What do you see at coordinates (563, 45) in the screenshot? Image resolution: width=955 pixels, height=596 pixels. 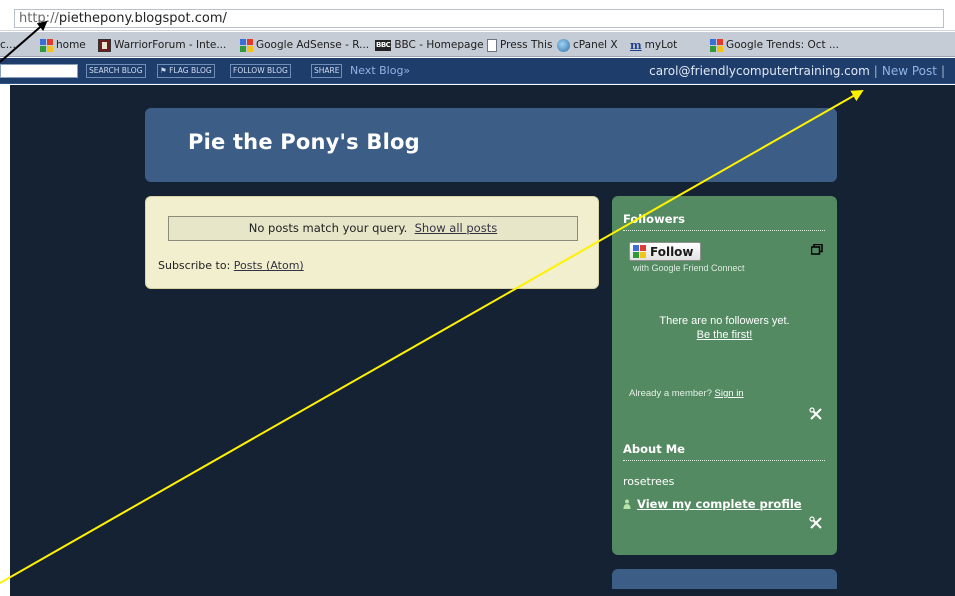 I see `cpanel-icon` at bounding box center [563, 45].